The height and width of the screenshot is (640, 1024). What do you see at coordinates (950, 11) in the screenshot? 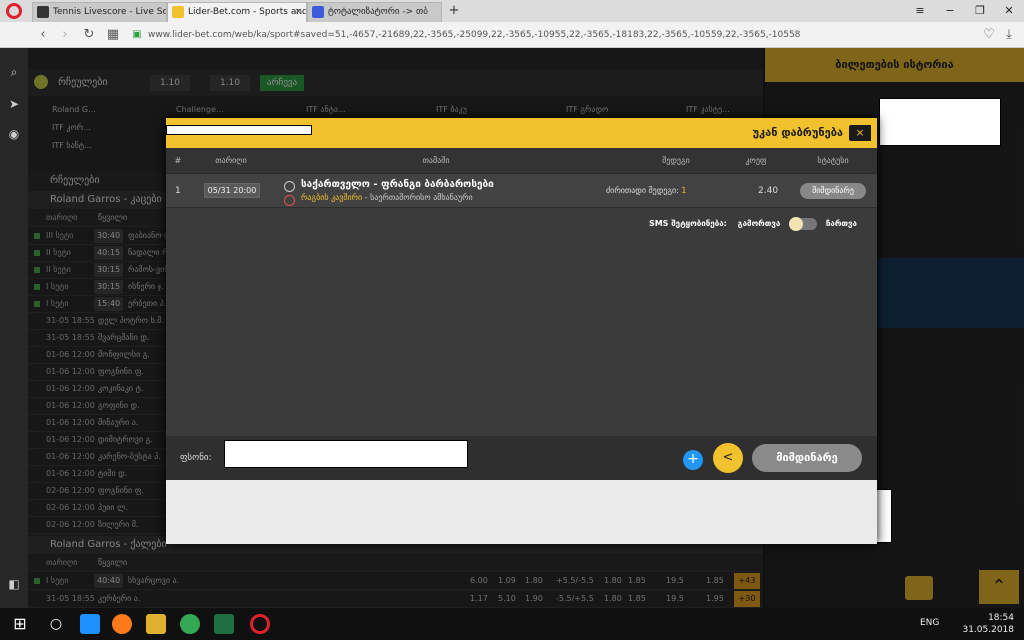
I see `minimize-icon: −` at bounding box center [950, 11].